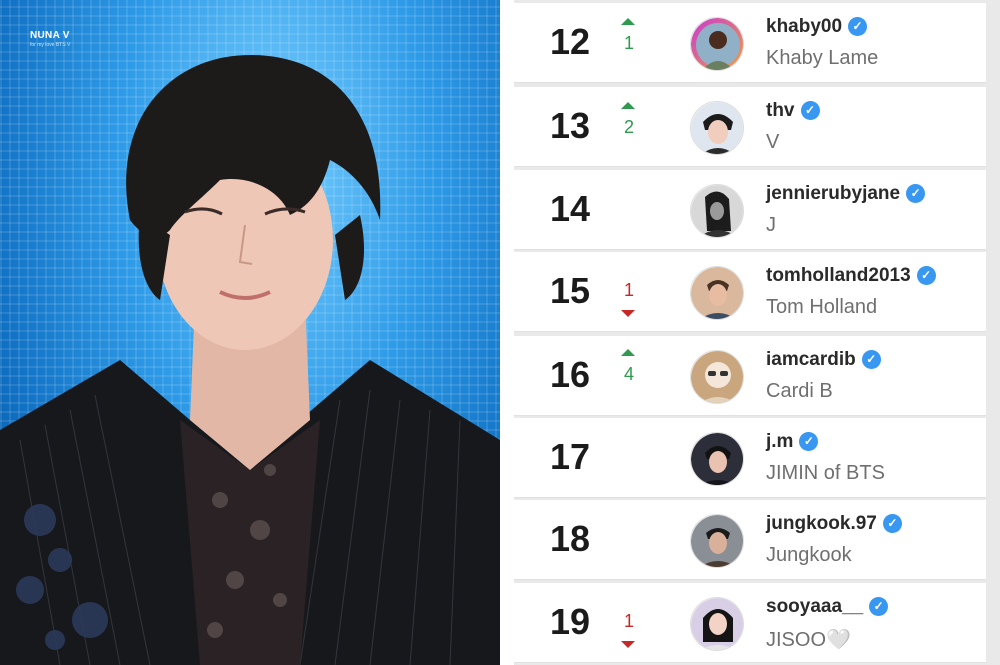 This screenshot has width=1000, height=665. Describe the element at coordinates (750, 540) in the screenshot. I see `list-item: 18 jungkook.97 ✓ Jungkook` at that location.